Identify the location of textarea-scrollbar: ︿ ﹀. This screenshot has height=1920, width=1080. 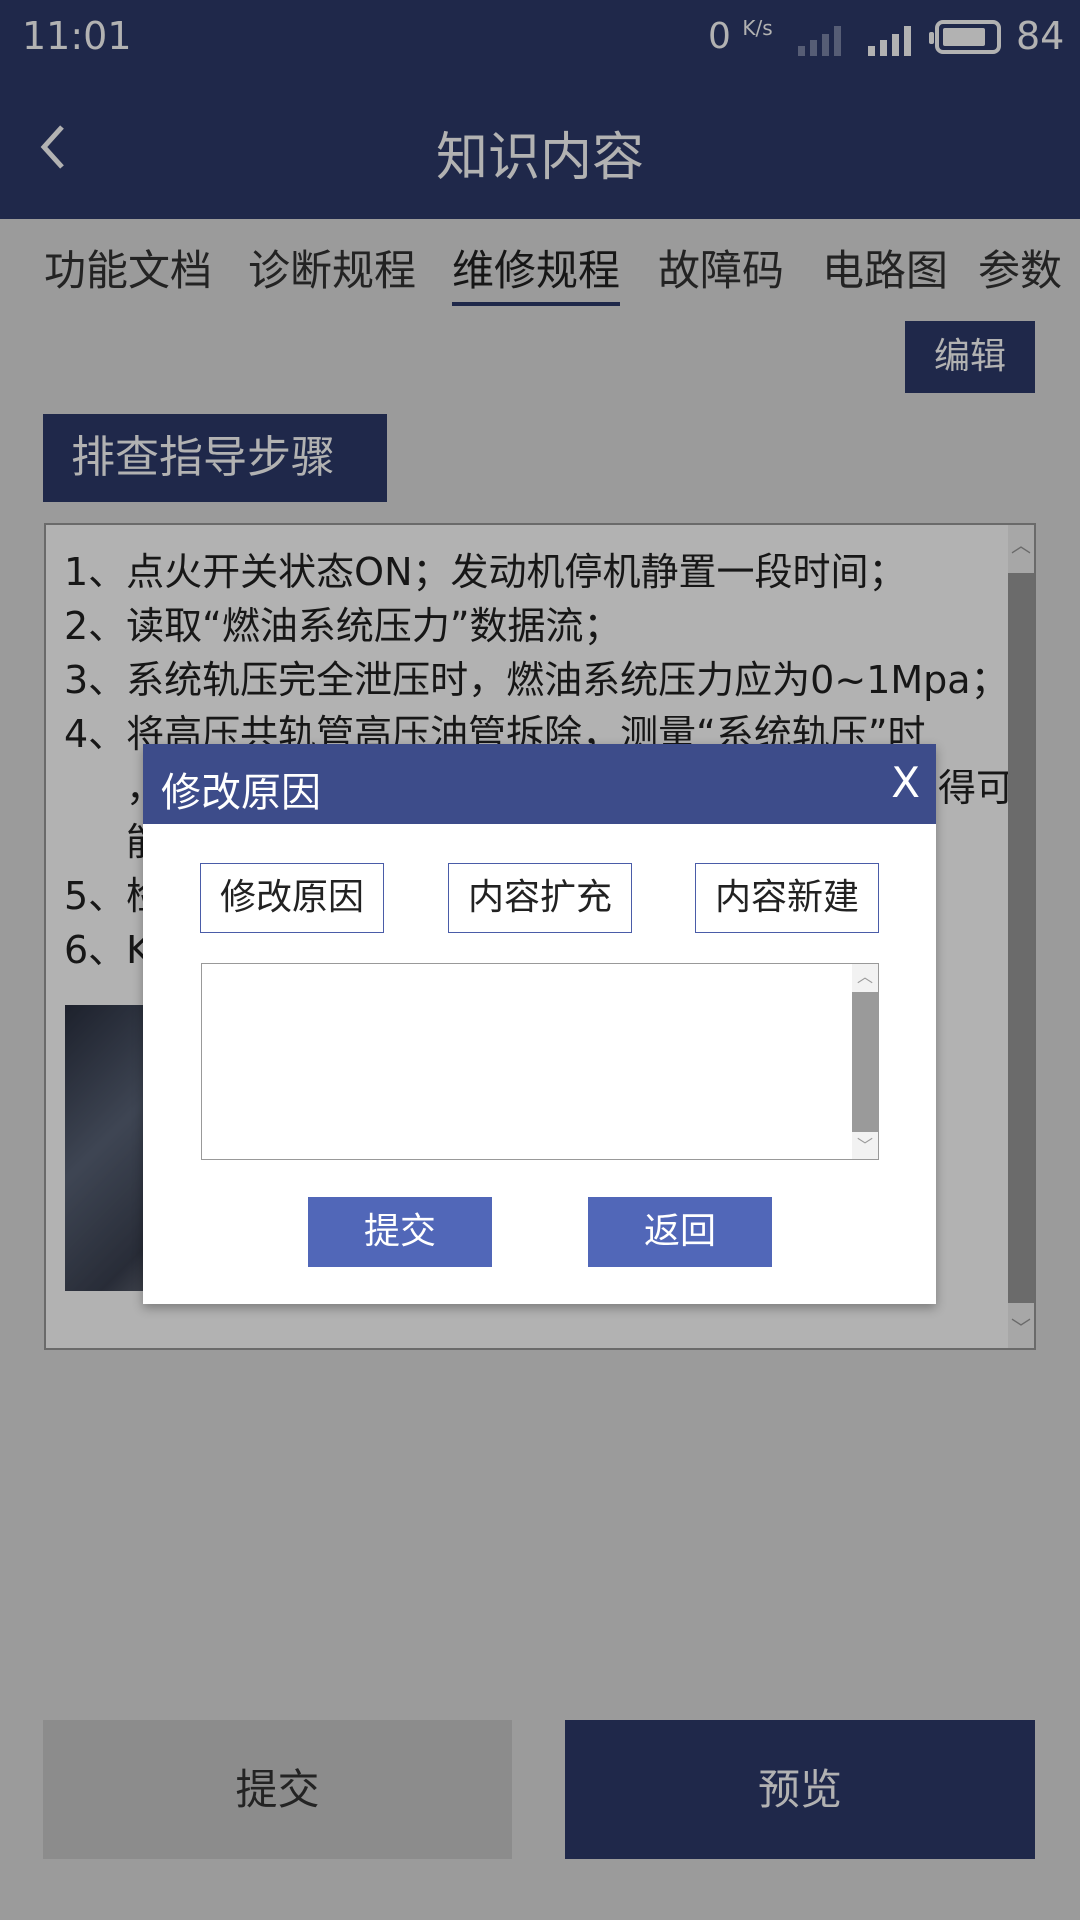
(865, 1061).